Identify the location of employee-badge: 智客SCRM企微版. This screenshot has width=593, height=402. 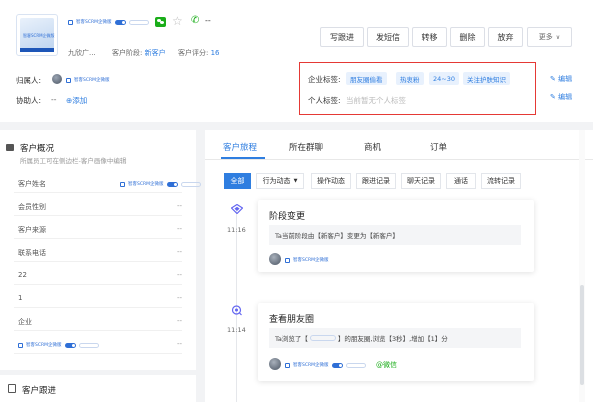
(307, 260).